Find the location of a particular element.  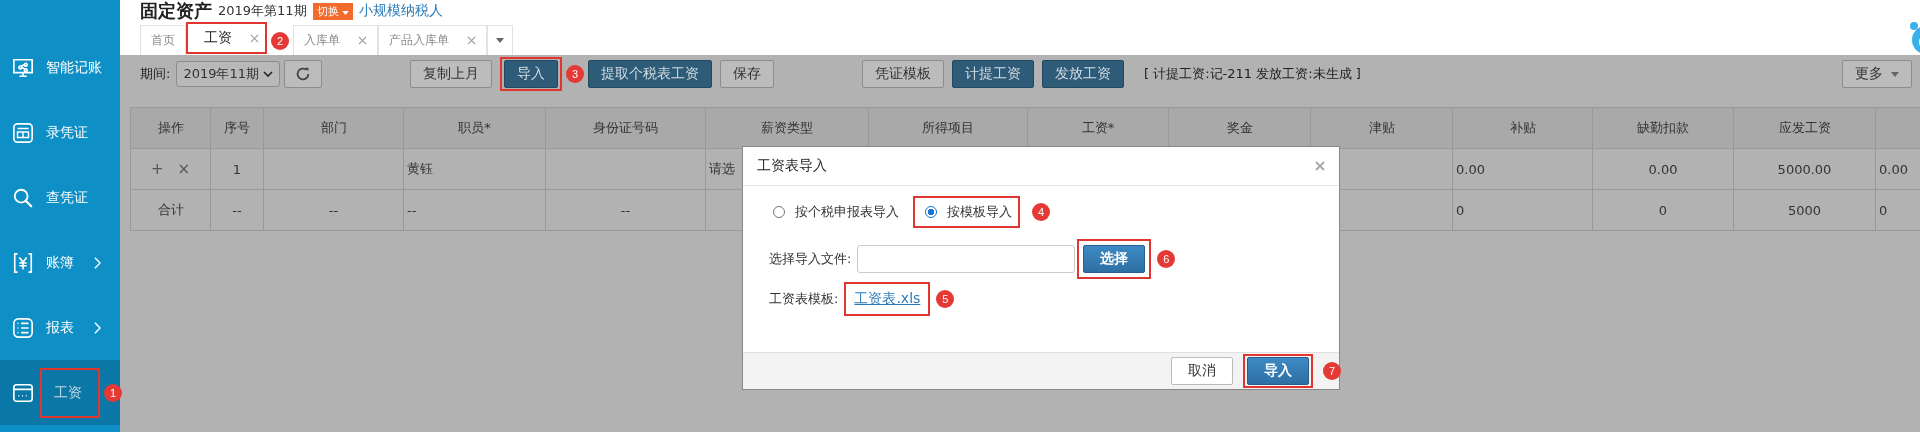

table-cell: 黄钰 is located at coordinates (420, 169).